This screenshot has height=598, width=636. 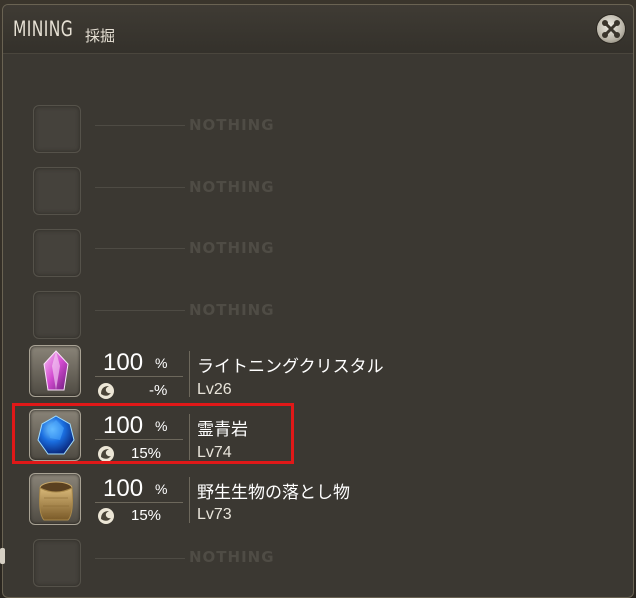 I want to click on item-name: ライトニングクリスタル, so click(x=290, y=367).